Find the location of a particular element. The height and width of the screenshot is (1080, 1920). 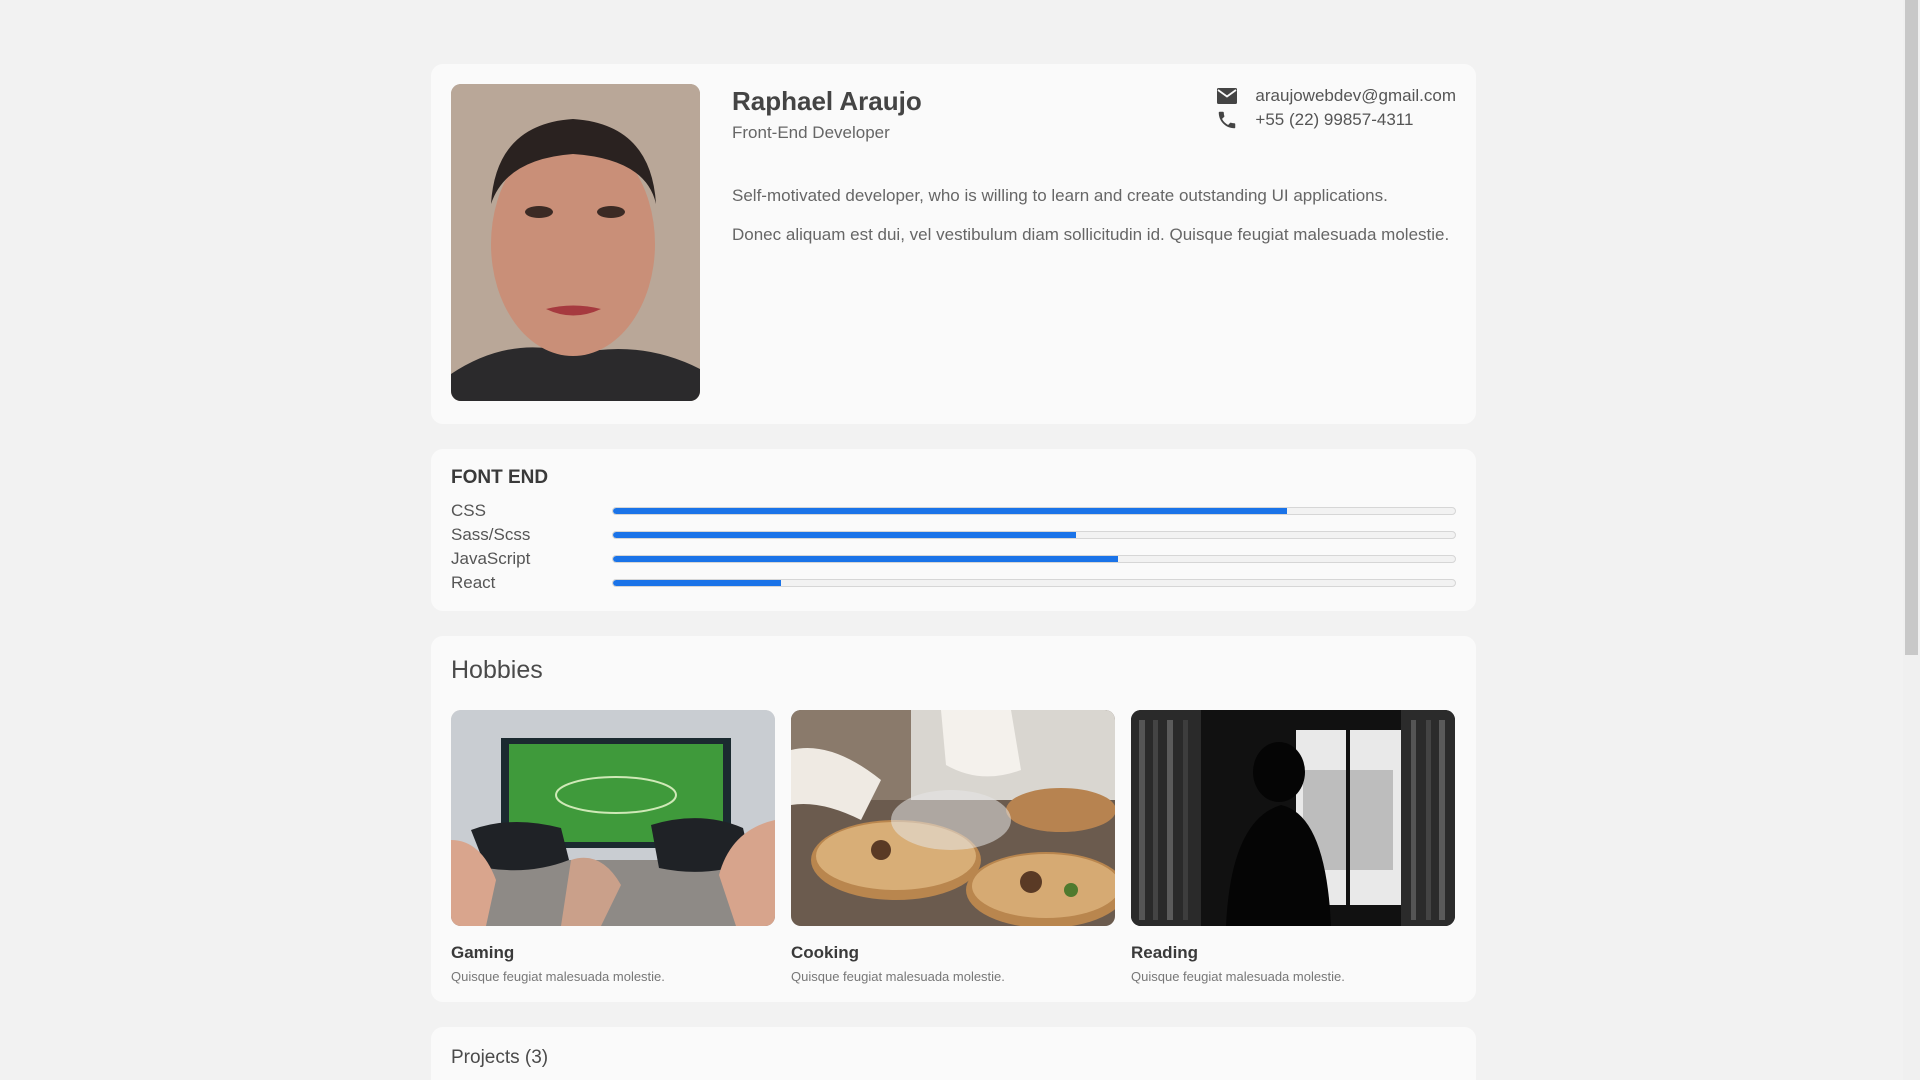

email-row: araujowebdev@gmail.com is located at coordinates (1335, 96).